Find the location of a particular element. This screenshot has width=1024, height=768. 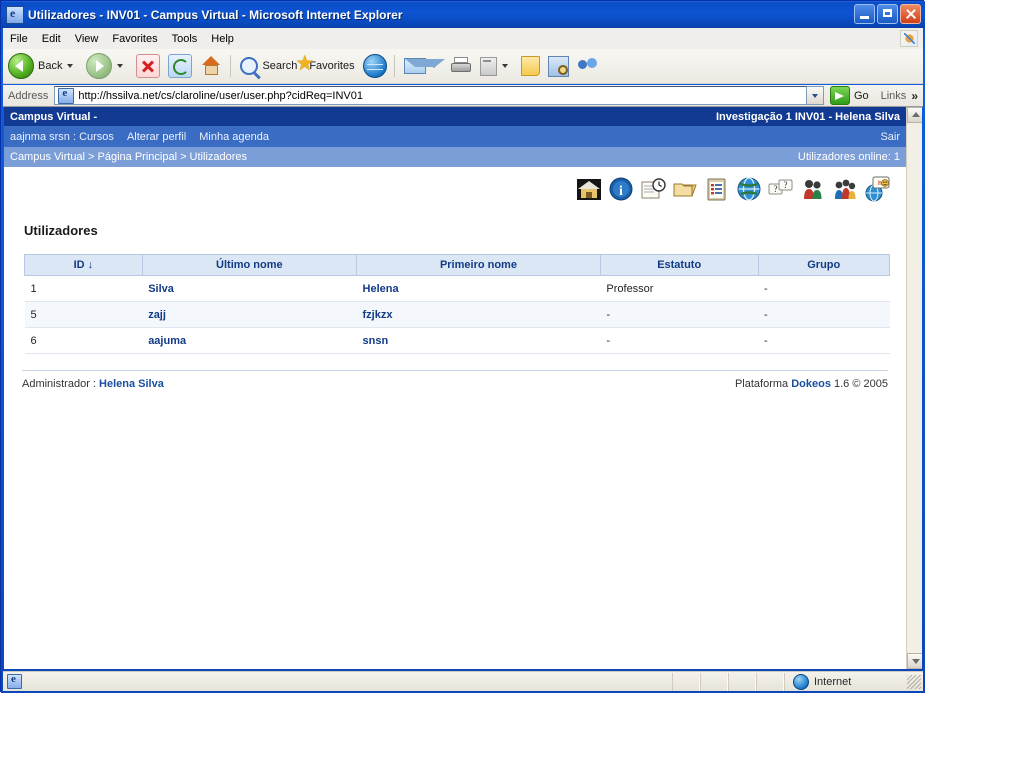

messenger-button is located at coordinates (588, 66).